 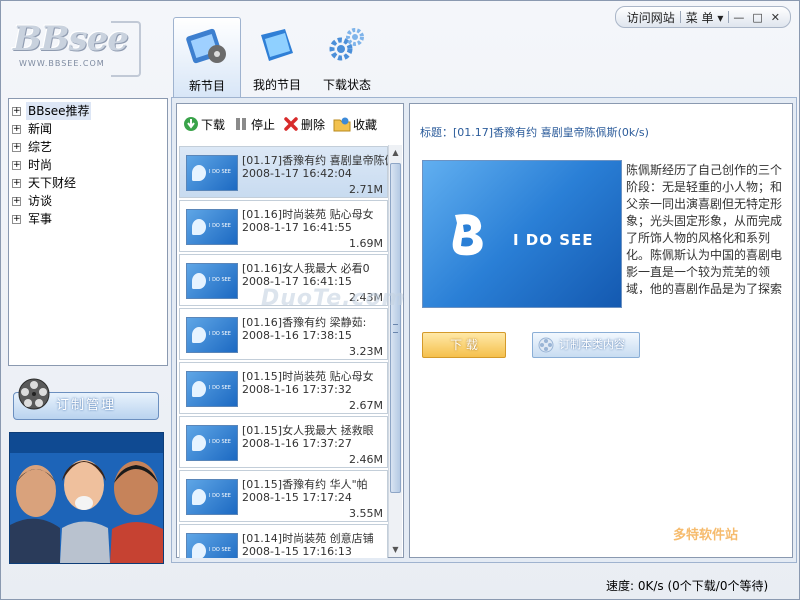 I want to click on tab-download-status: 下载状态, so click(x=347, y=57).